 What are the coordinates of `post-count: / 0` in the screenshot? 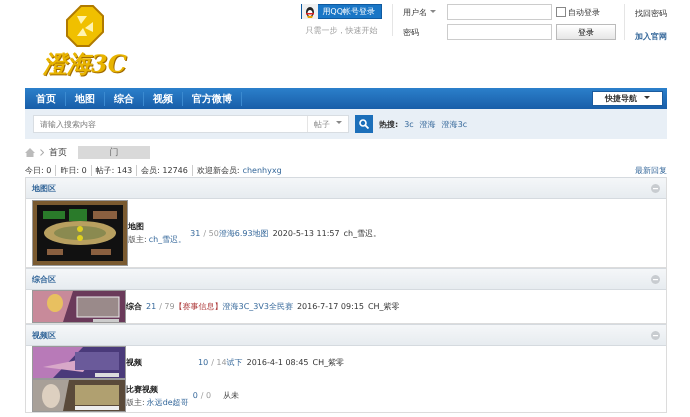 It's located at (206, 395).